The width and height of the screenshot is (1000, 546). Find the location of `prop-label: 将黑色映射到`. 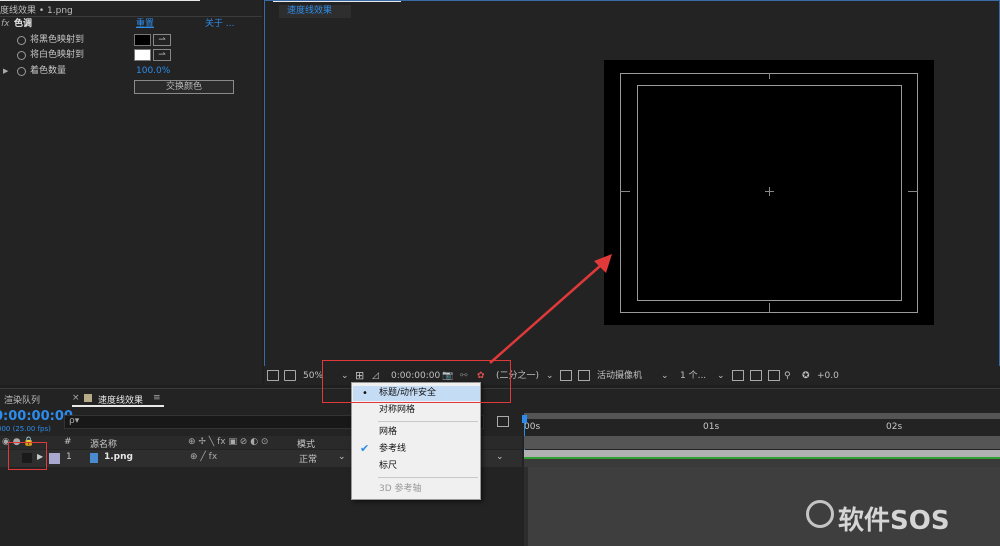

prop-label: 将黑色映射到 is located at coordinates (57, 40).